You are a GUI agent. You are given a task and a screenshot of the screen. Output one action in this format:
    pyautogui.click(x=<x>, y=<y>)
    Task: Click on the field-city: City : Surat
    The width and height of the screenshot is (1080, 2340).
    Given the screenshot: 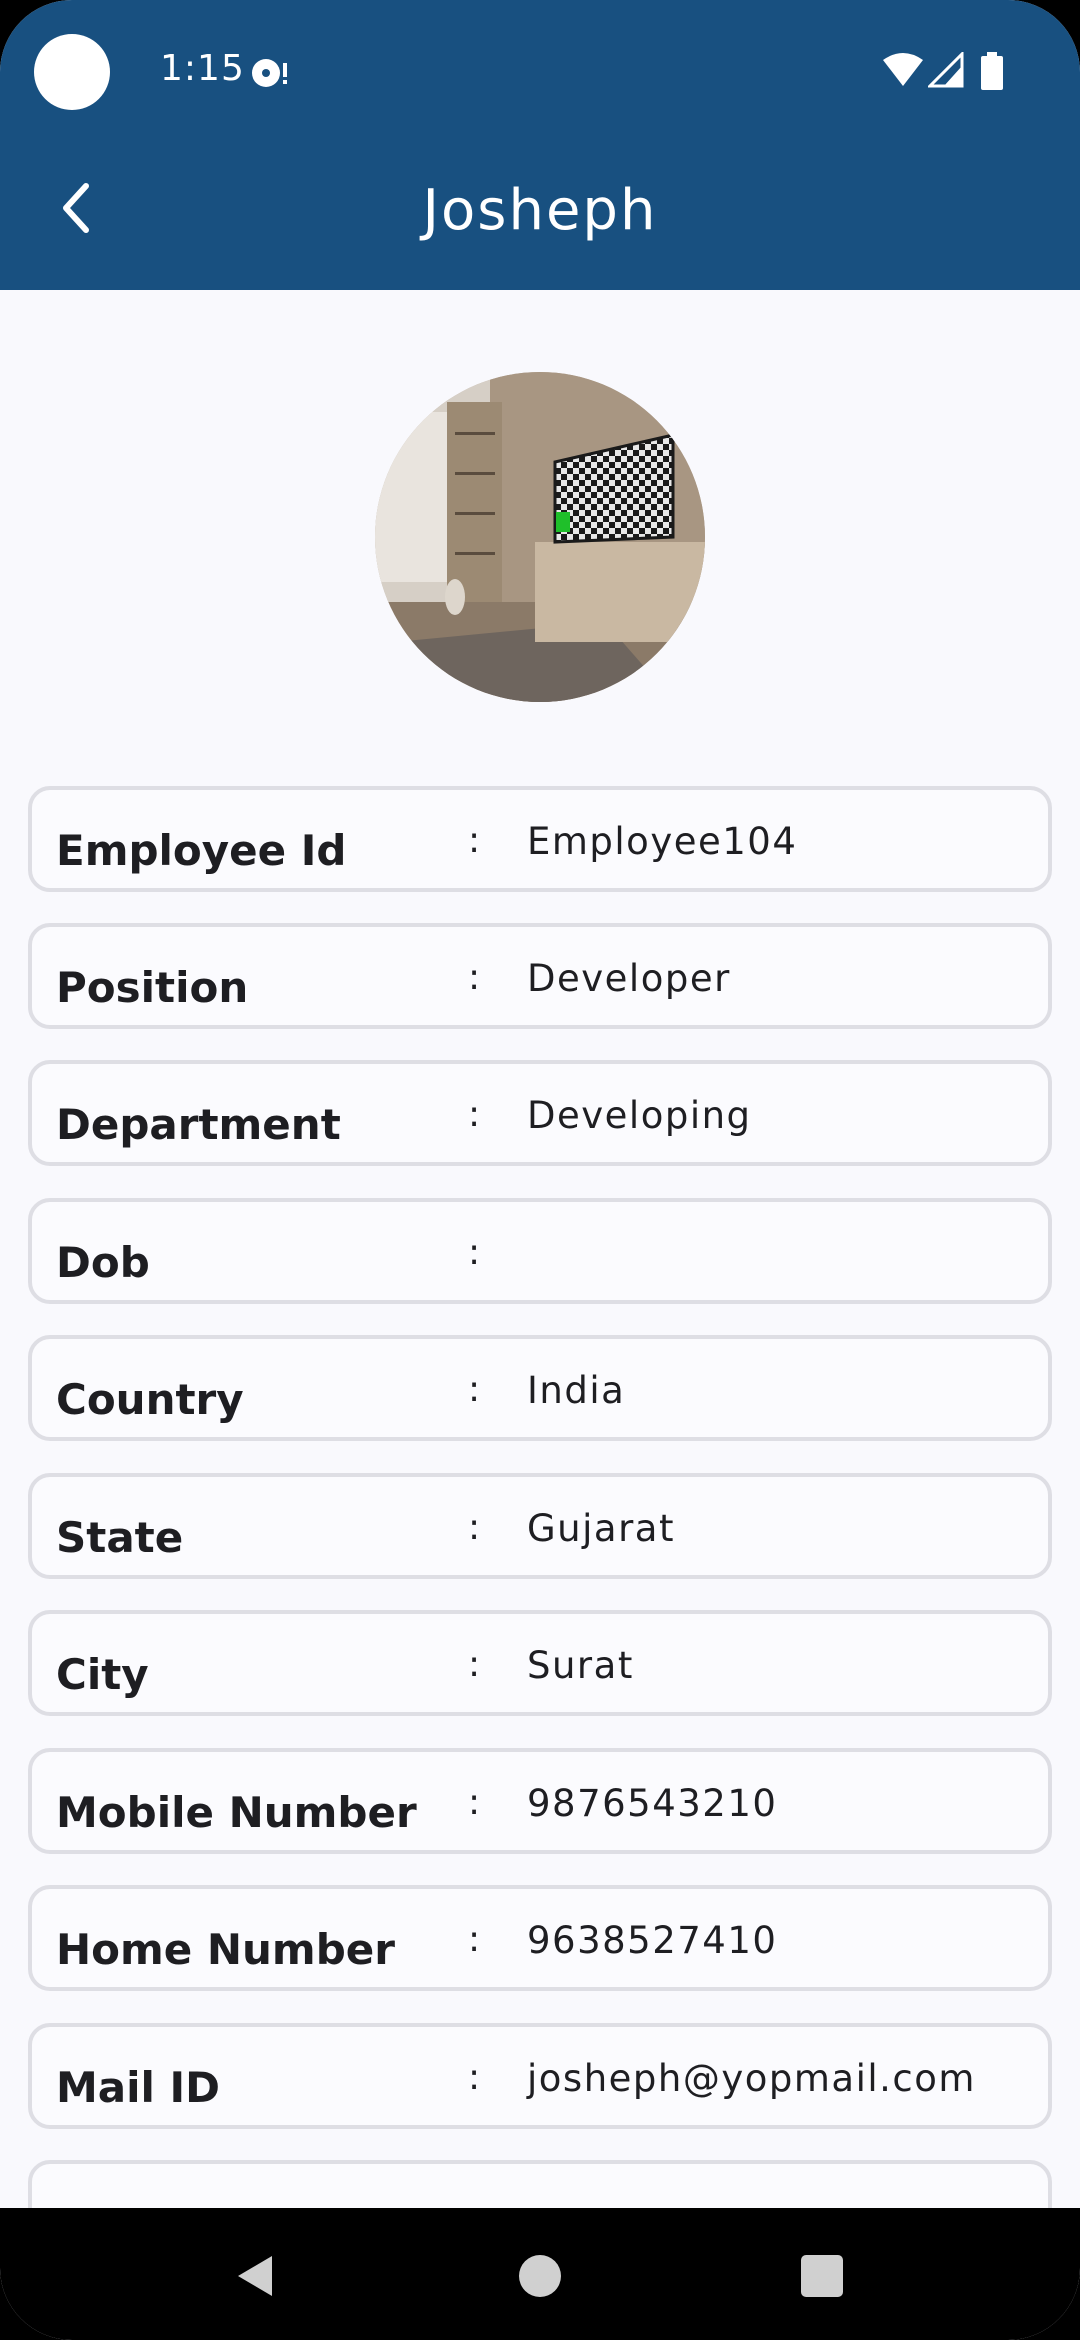 What is the action you would take?
    pyautogui.click(x=540, y=1663)
    